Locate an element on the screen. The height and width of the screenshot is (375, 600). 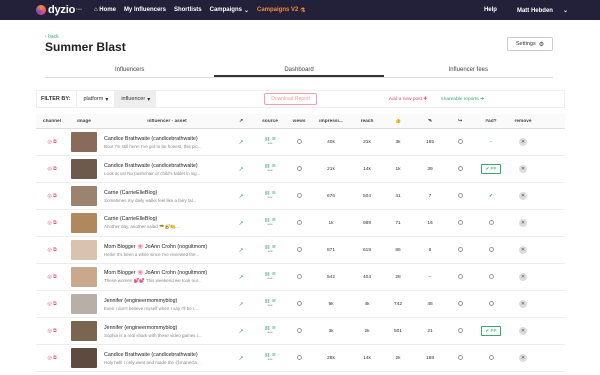
influencer-filter-dropdown: influencer ▾ is located at coordinates (135, 99).